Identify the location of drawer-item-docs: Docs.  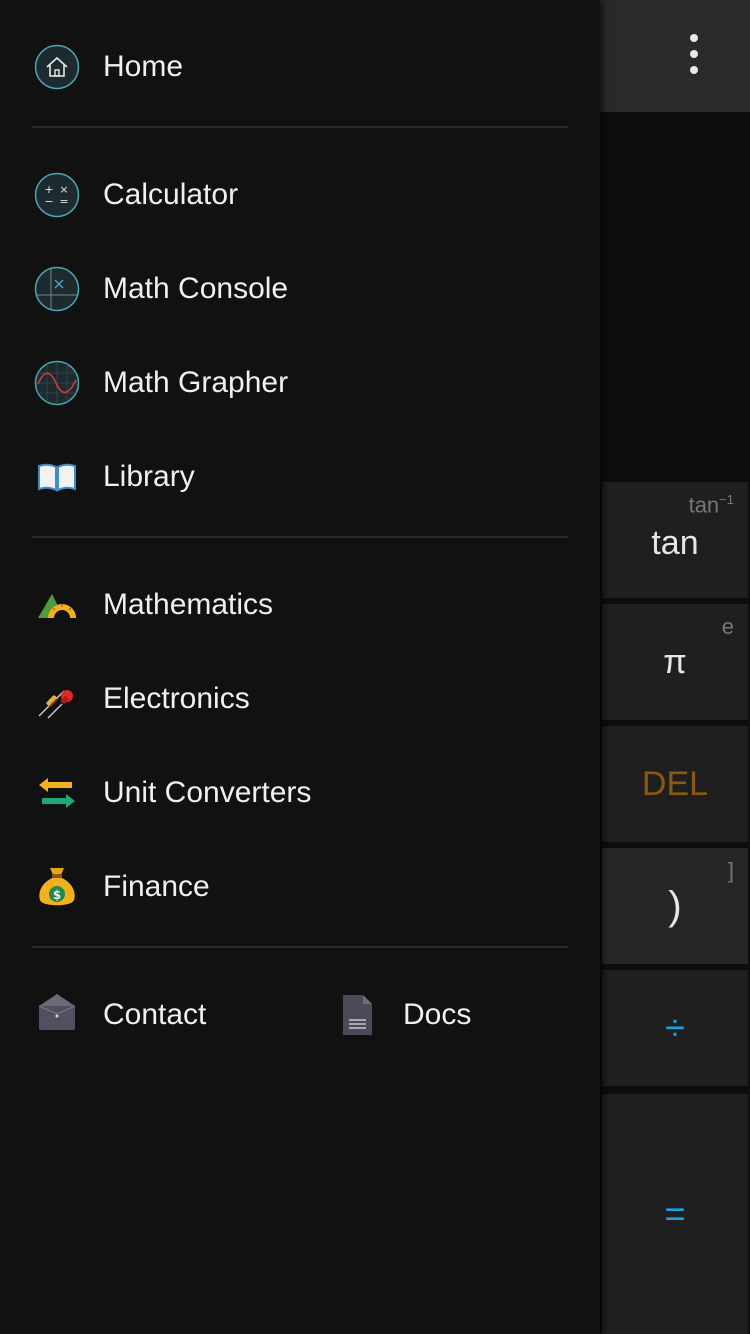
(450, 1015).